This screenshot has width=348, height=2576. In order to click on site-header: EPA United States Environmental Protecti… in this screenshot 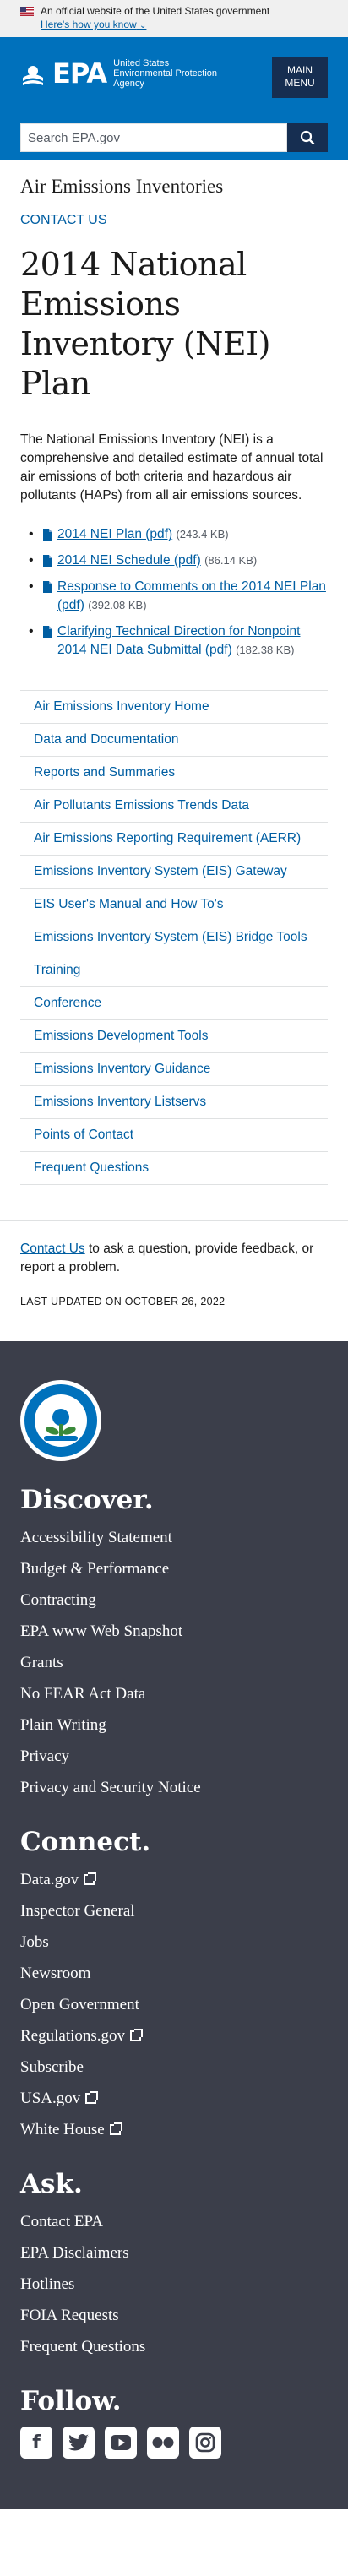, I will do `click(174, 98)`.